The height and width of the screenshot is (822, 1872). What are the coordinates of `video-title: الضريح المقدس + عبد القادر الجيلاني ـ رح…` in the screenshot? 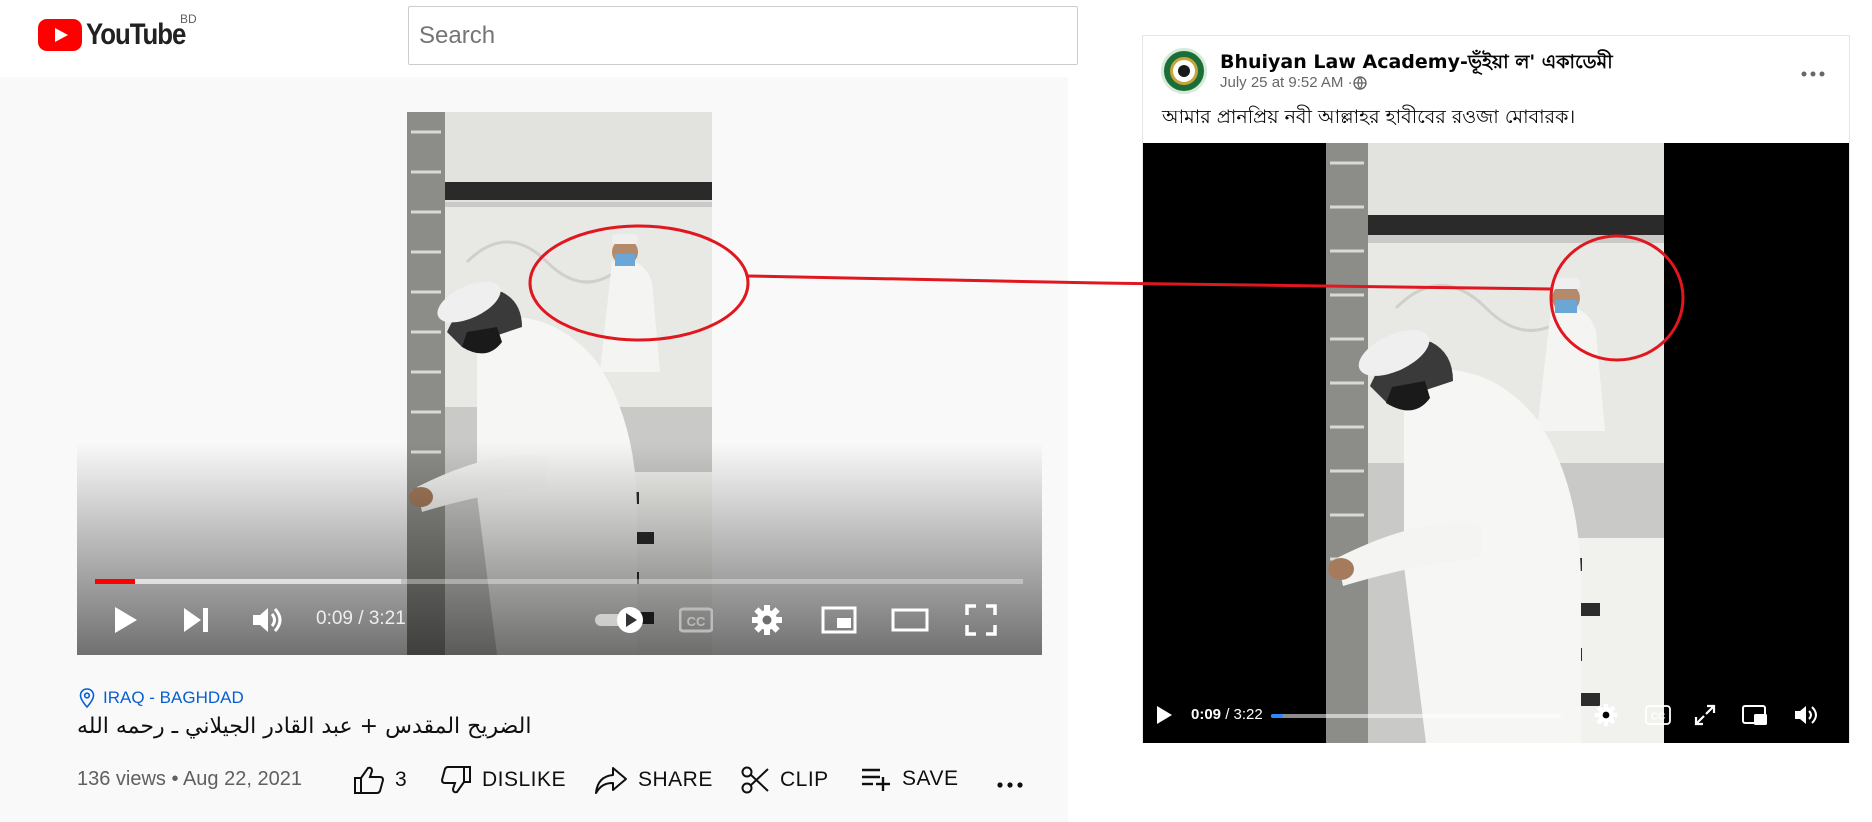 It's located at (304, 726).